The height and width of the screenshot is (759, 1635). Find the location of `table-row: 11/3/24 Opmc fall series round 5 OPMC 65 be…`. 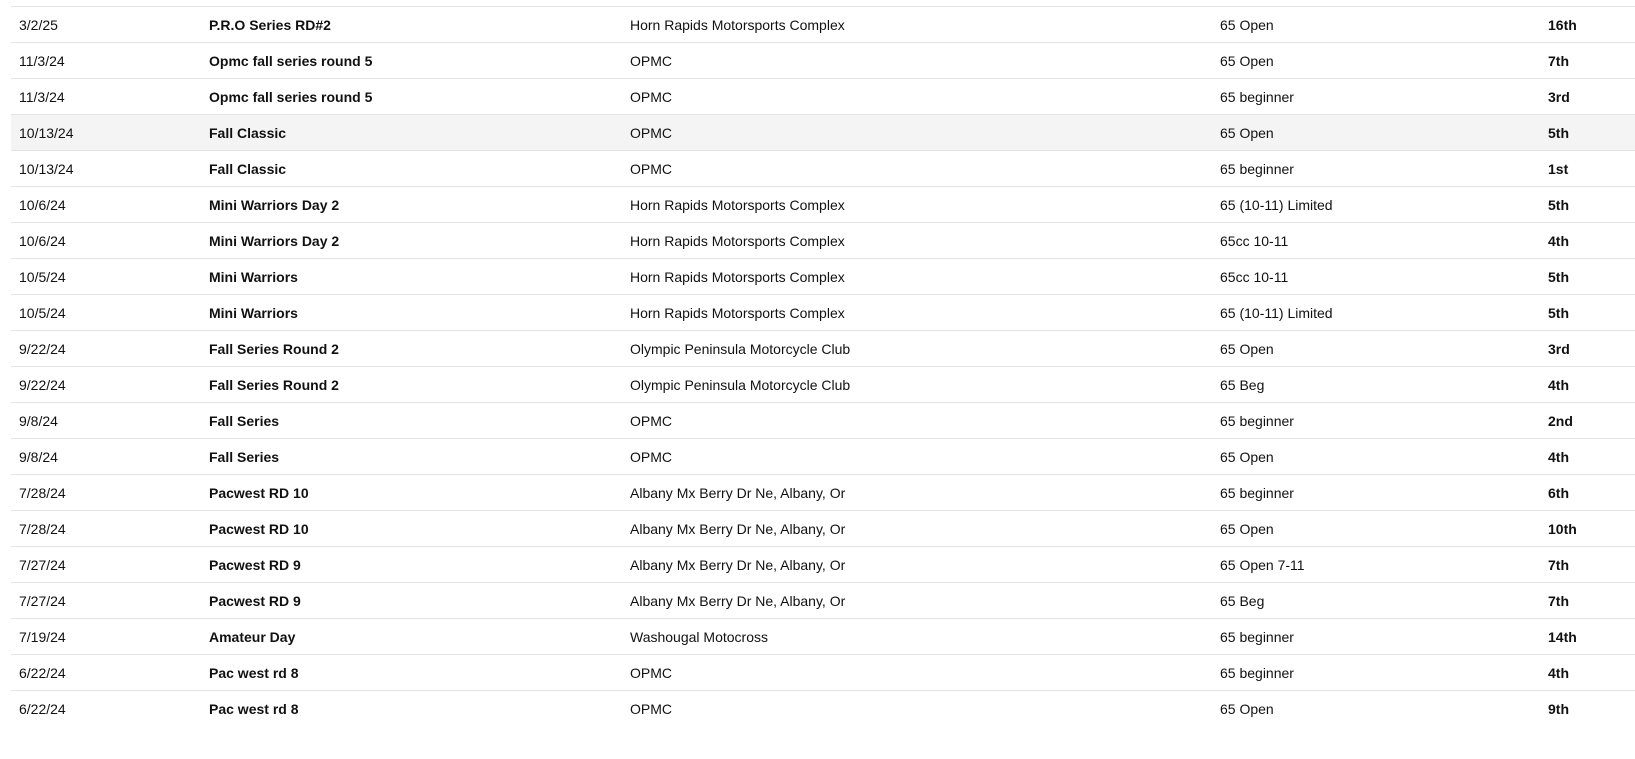

table-row: 11/3/24 Opmc fall series round 5 OPMC 65 be… is located at coordinates (823, 96).